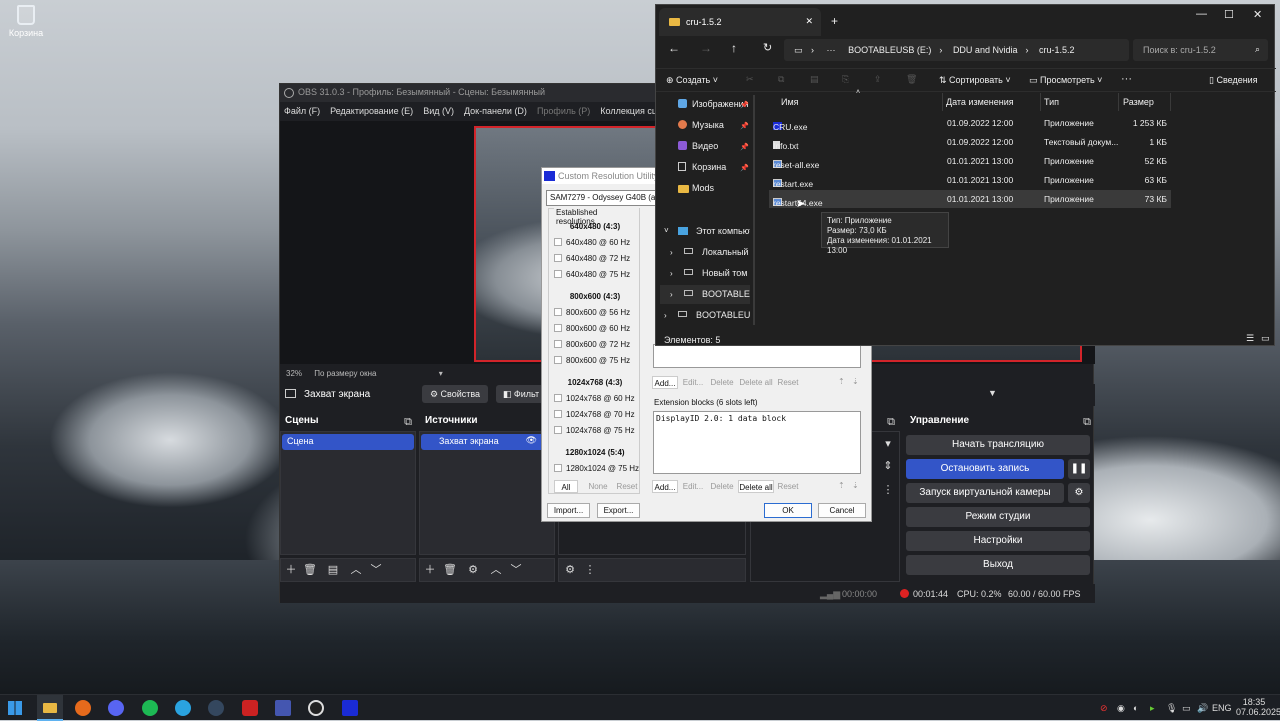 The width and height of the screenshot is (1280, 721). I want to click on res-checkbox-item: 800x600 @ 72 Hz, so click(595, 344).